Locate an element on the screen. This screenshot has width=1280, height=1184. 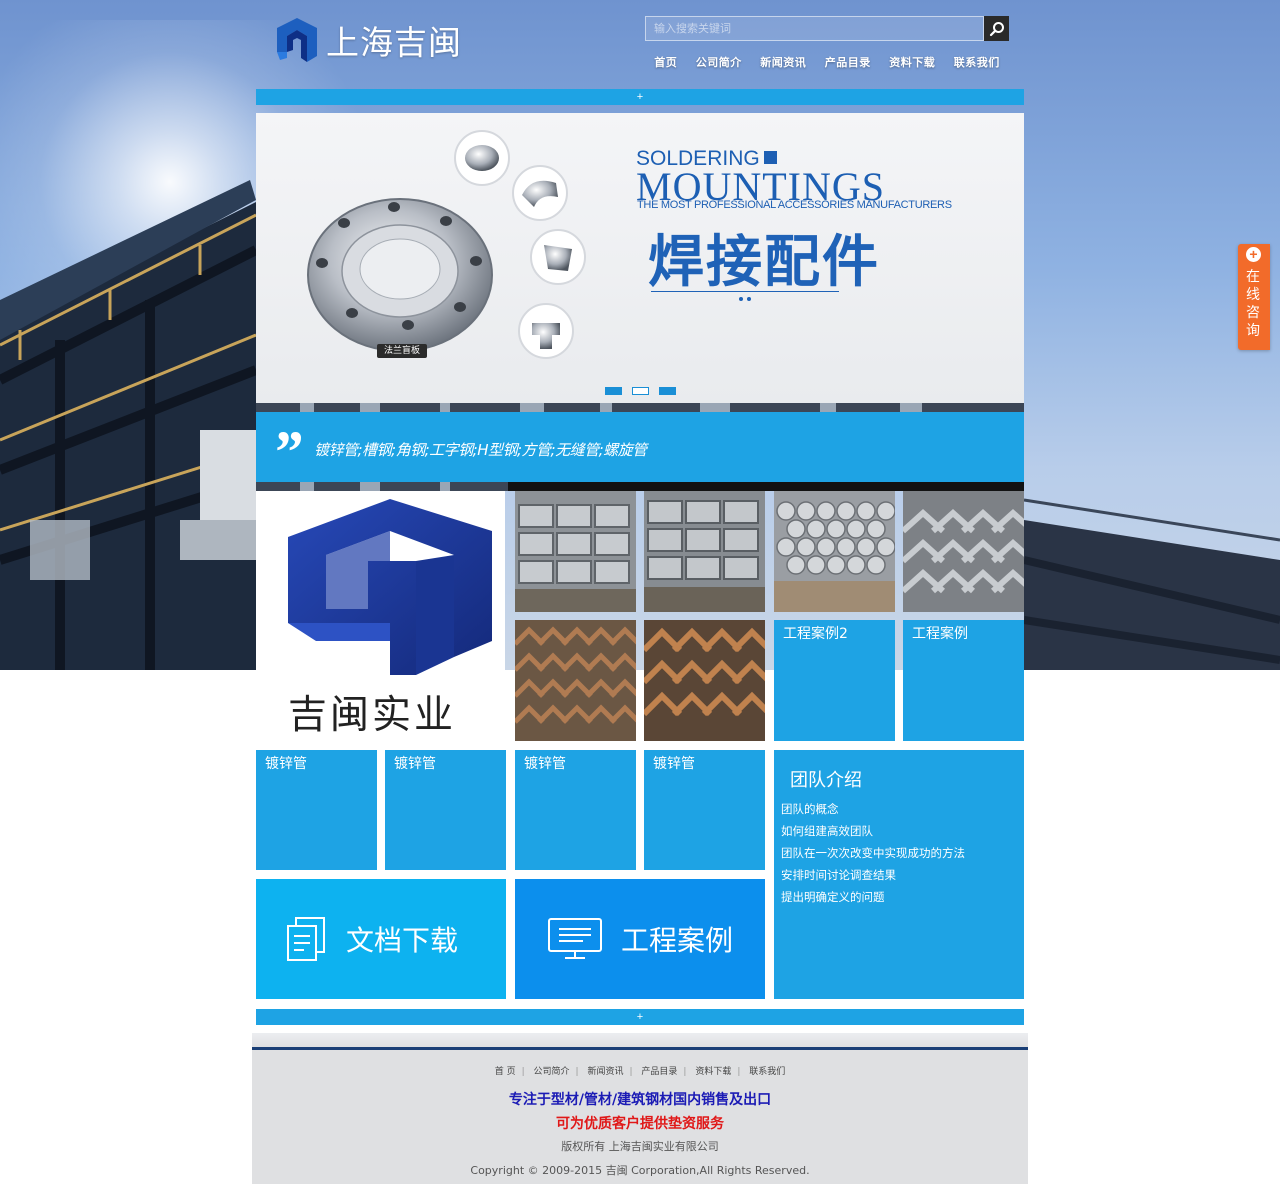
brand-name: 吉闽实业 is located at coordinates (372, 715).